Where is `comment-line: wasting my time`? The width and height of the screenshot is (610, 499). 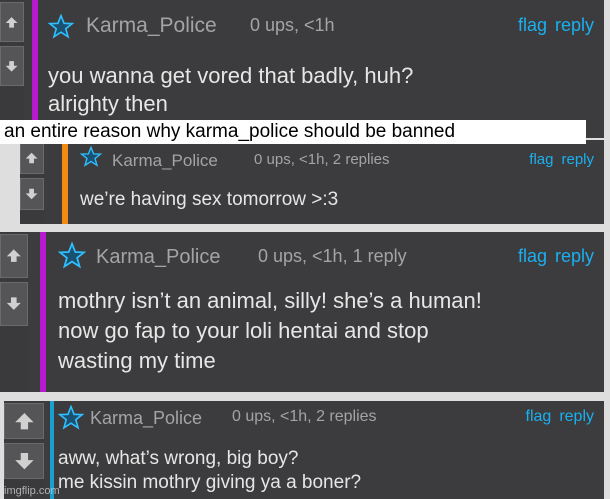 comment-line: wasting my time is located at coordinates (137, 360).